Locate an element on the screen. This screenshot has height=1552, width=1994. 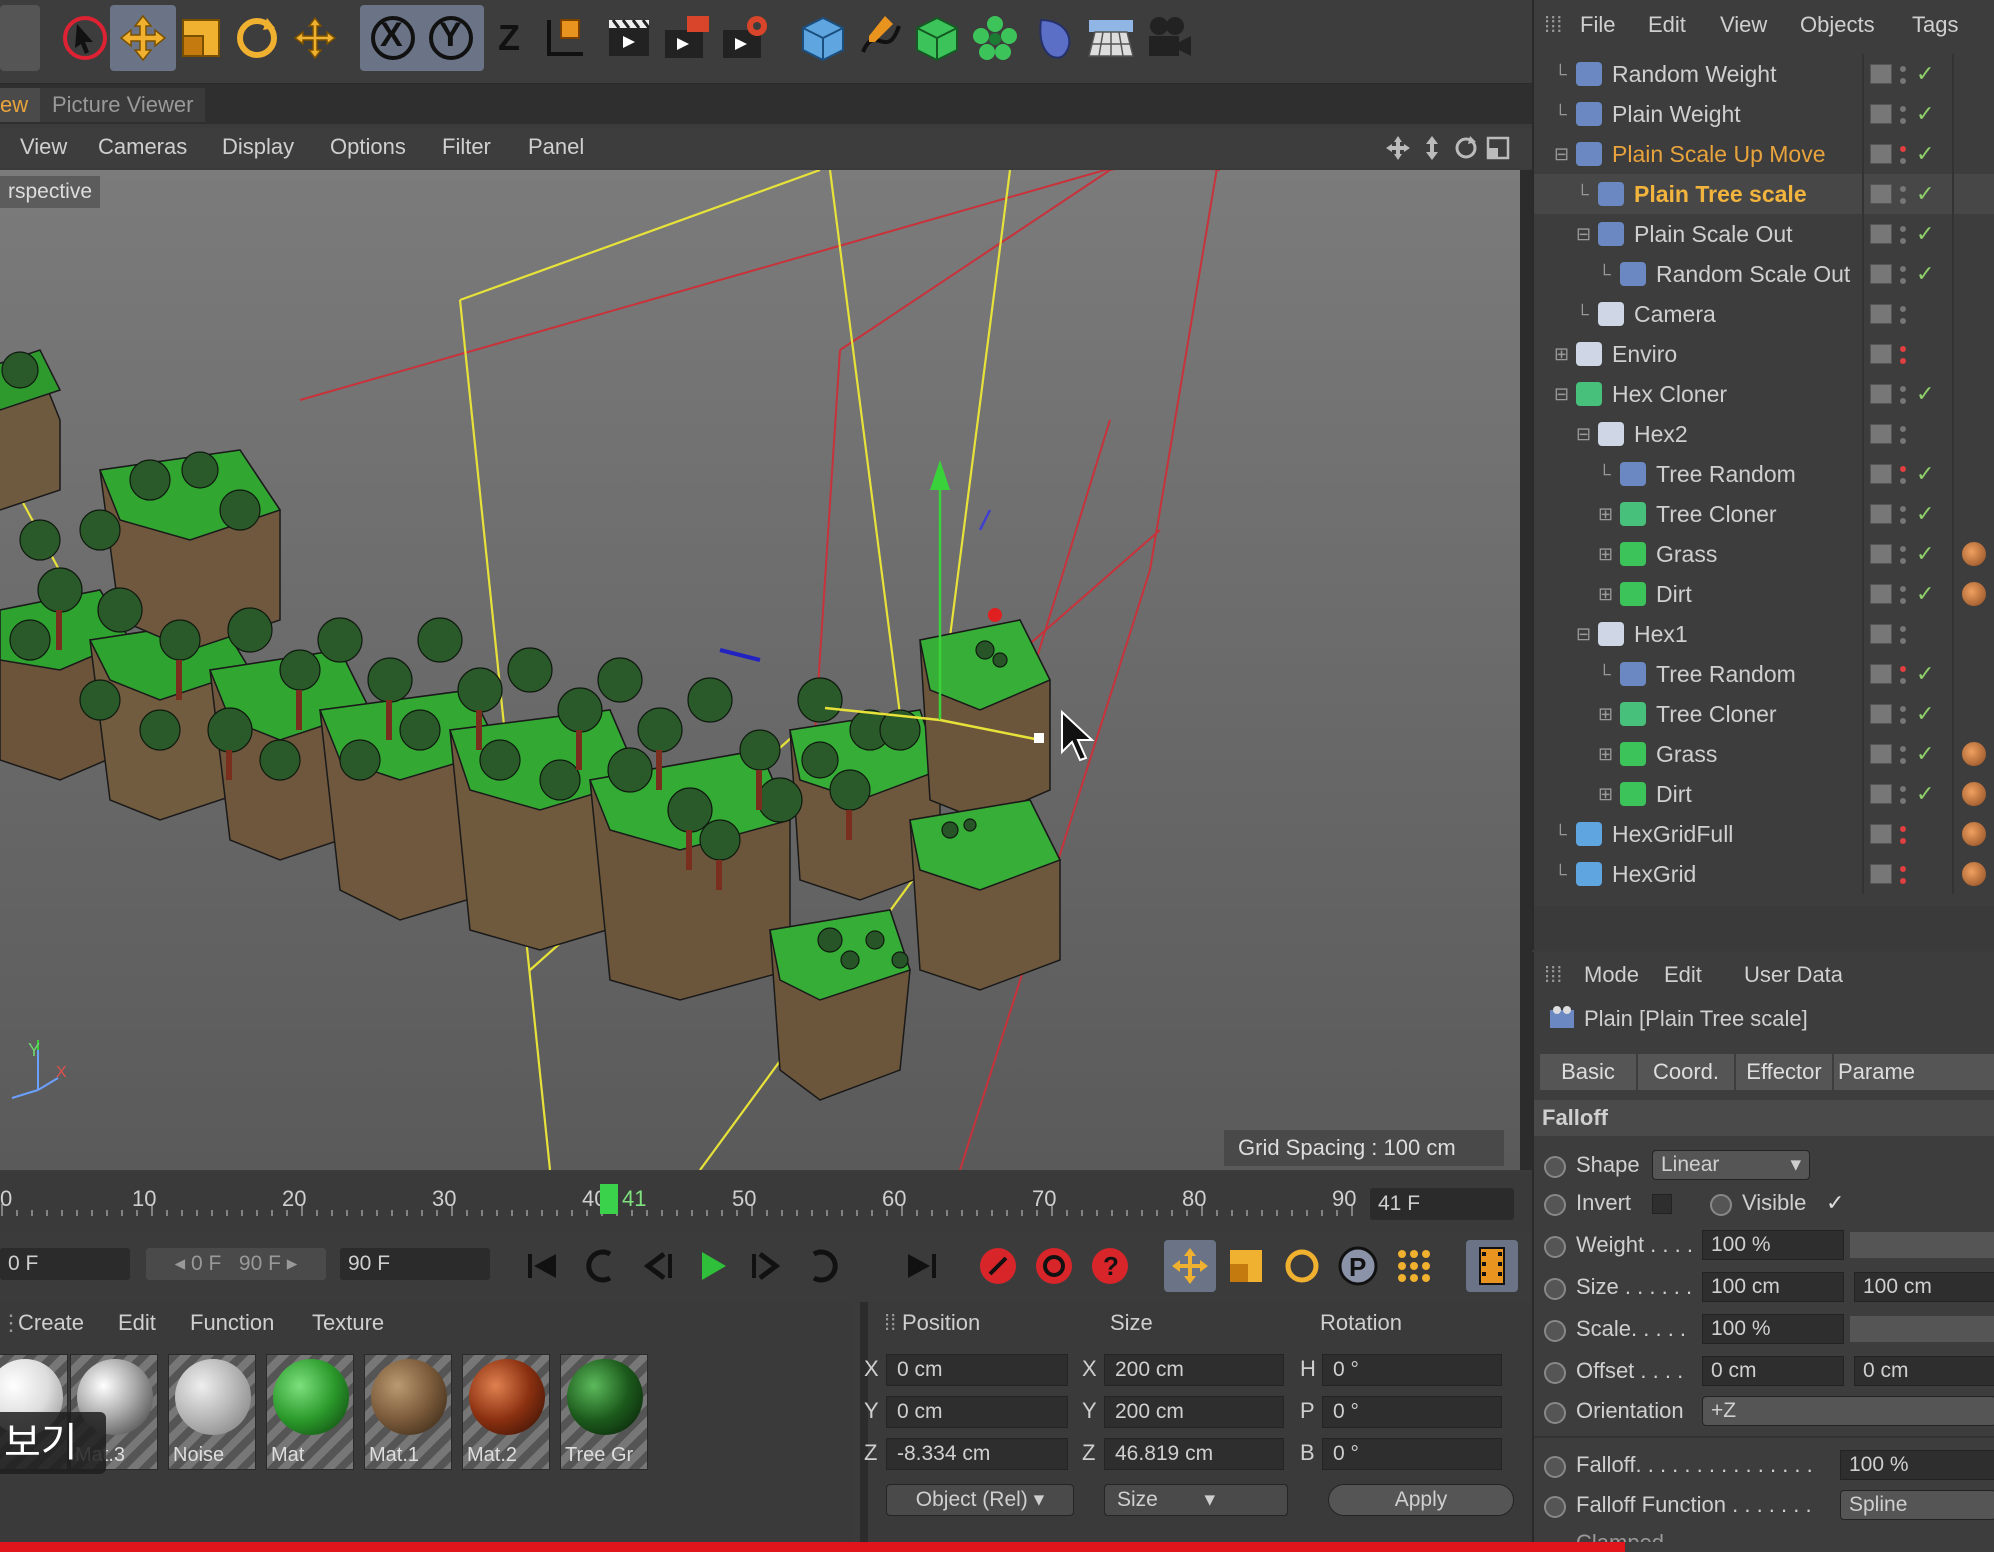
size-z-field: 46.819 cm is located at coordinates (1194, 1454).